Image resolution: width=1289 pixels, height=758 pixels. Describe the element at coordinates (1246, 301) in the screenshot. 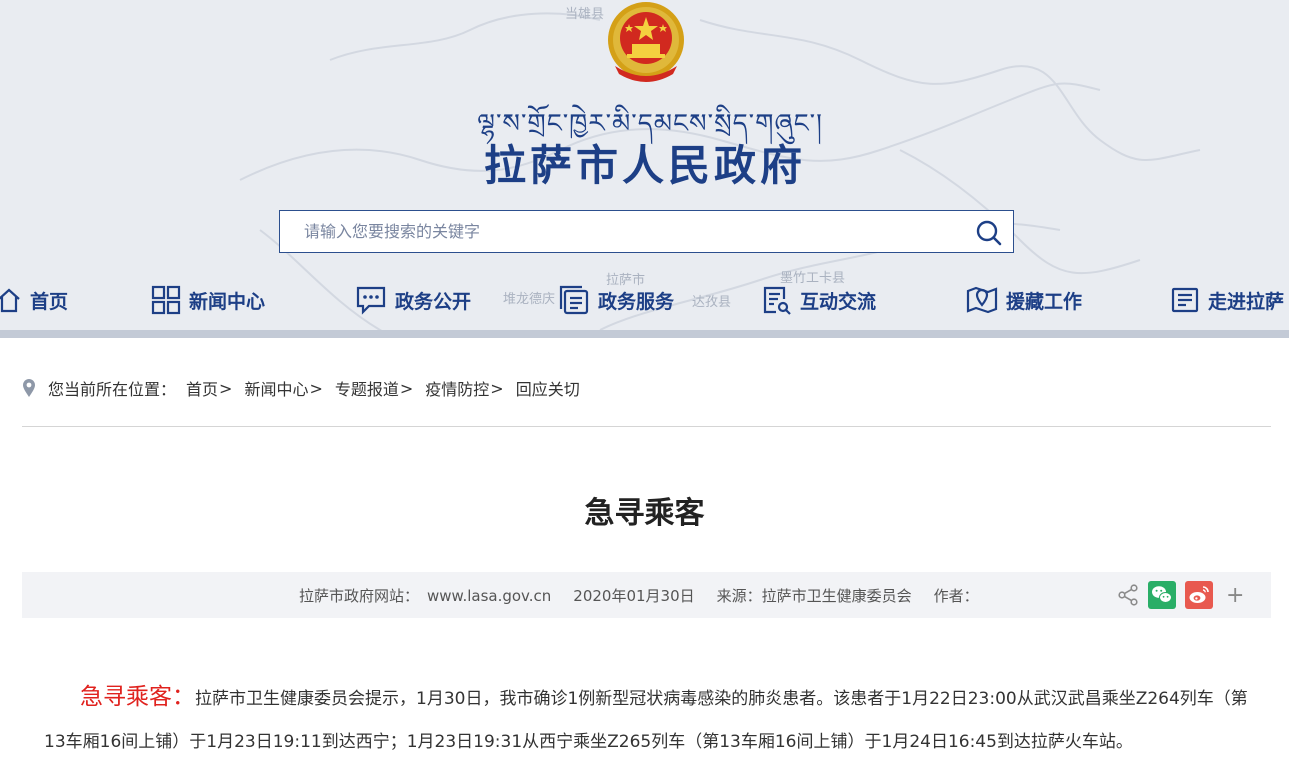

I see `nav-item-label: 走进拉萨` at that location.